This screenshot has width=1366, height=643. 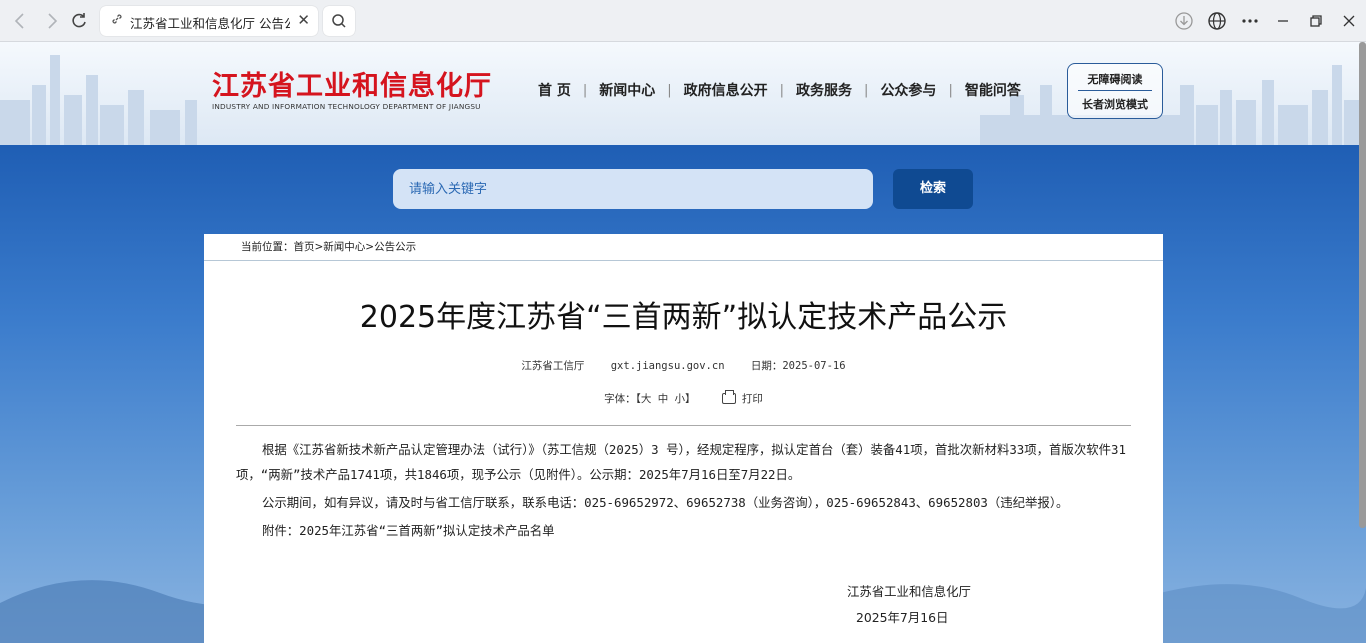 I want to click on tab-title: 江苏省工业和信息化厅 公告公示, so click(x=210, y=23).